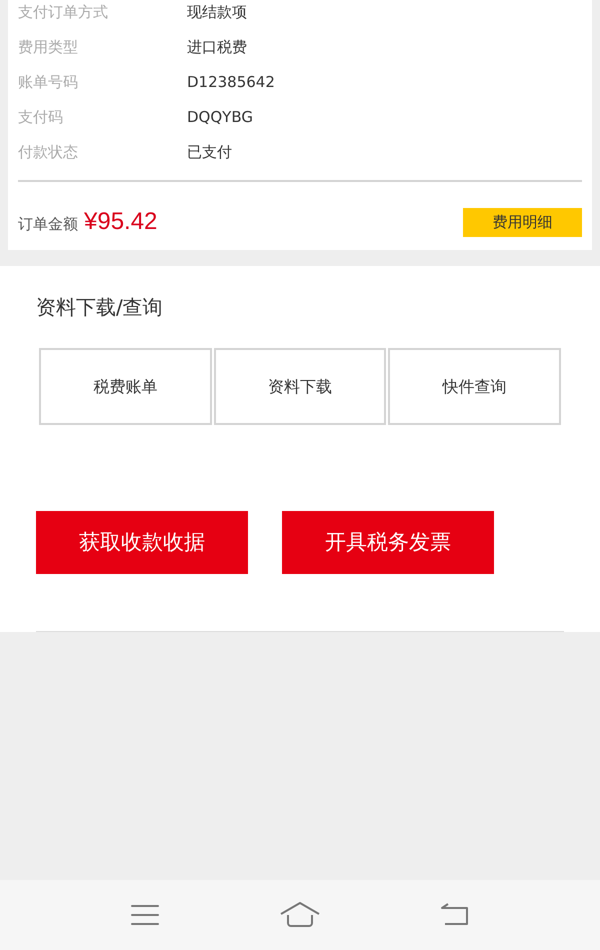 The image size is (600, 950). I want to click on field-label: 支付订单方式, so click(63, 13).